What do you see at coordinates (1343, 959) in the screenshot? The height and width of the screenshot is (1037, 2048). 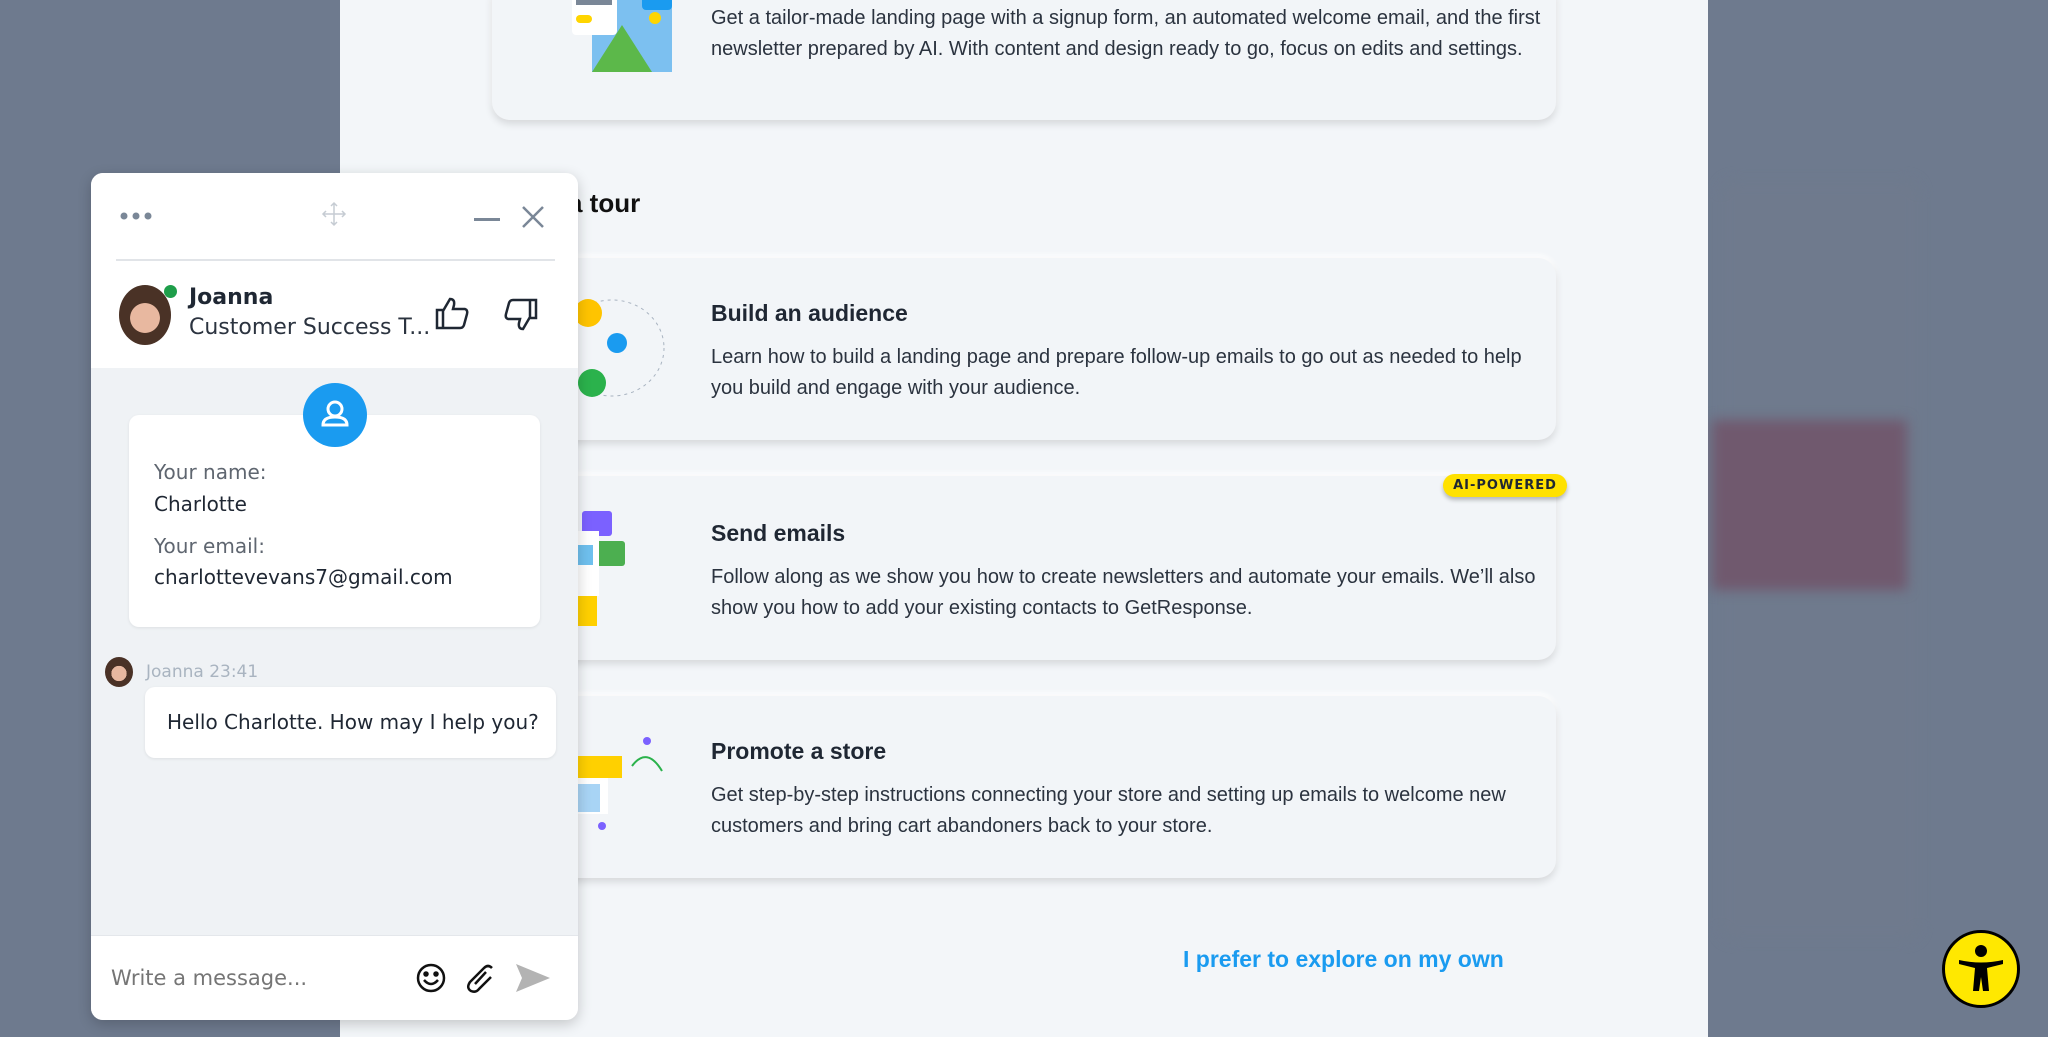 I see `explore-on-my-own-link: I prefer to explore on my own` at bounding box center [1343, 959].